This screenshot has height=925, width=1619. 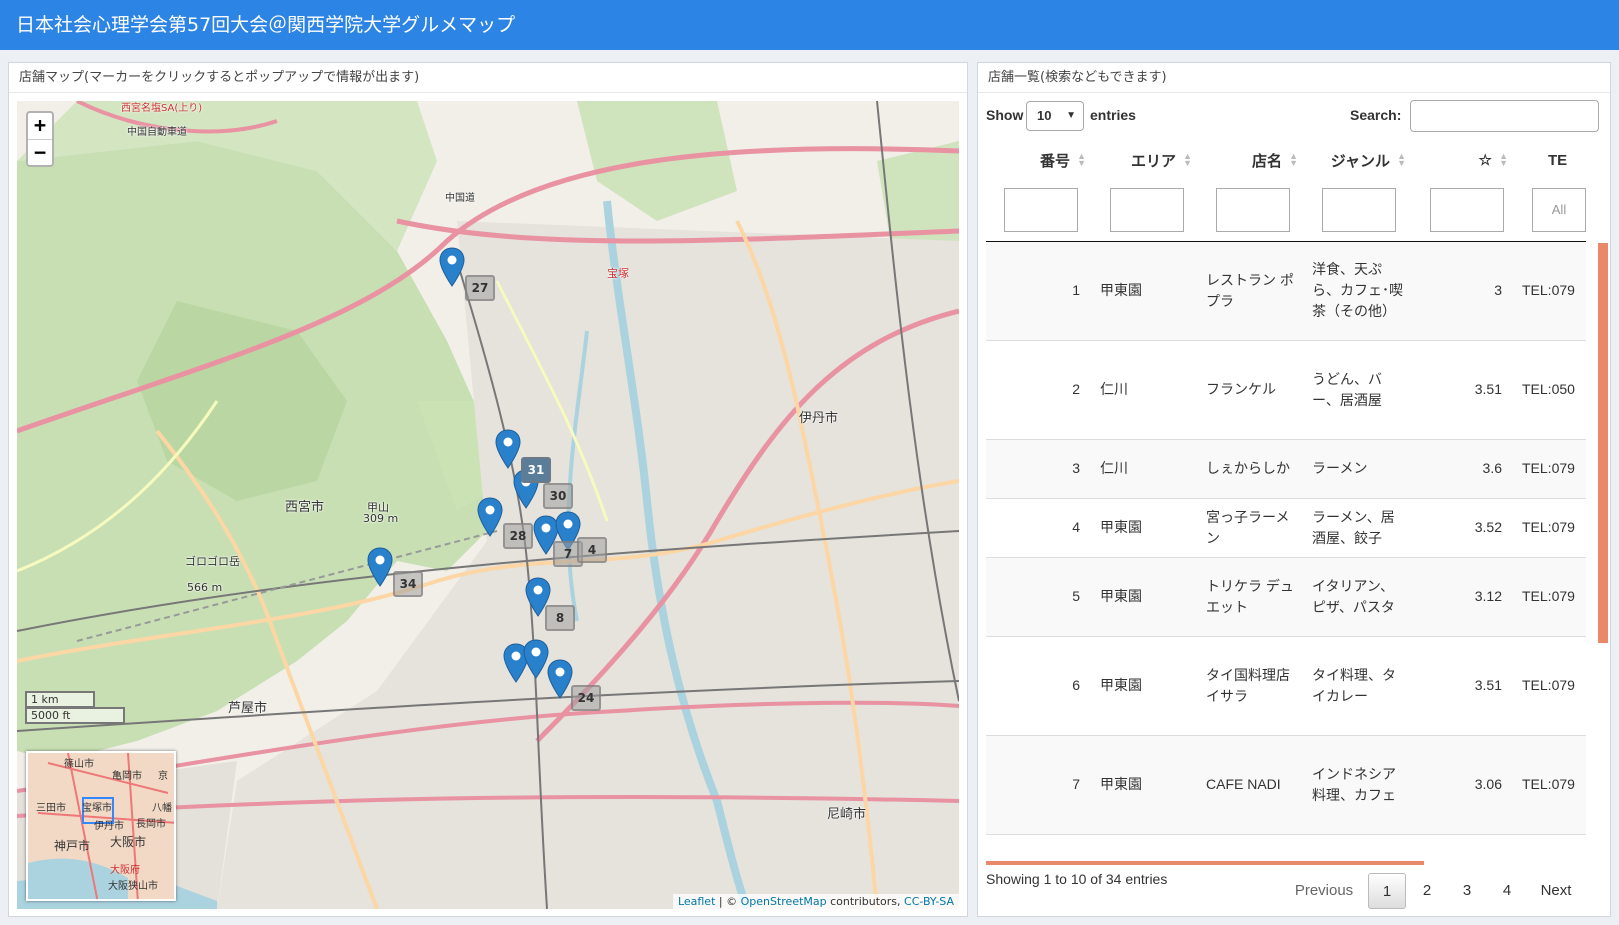 What do you see at coordinates (162, 108) in the screenshot?
I see `map-label-sa: 西宮名塩SA(上り)` at bounding box center [162, 108].